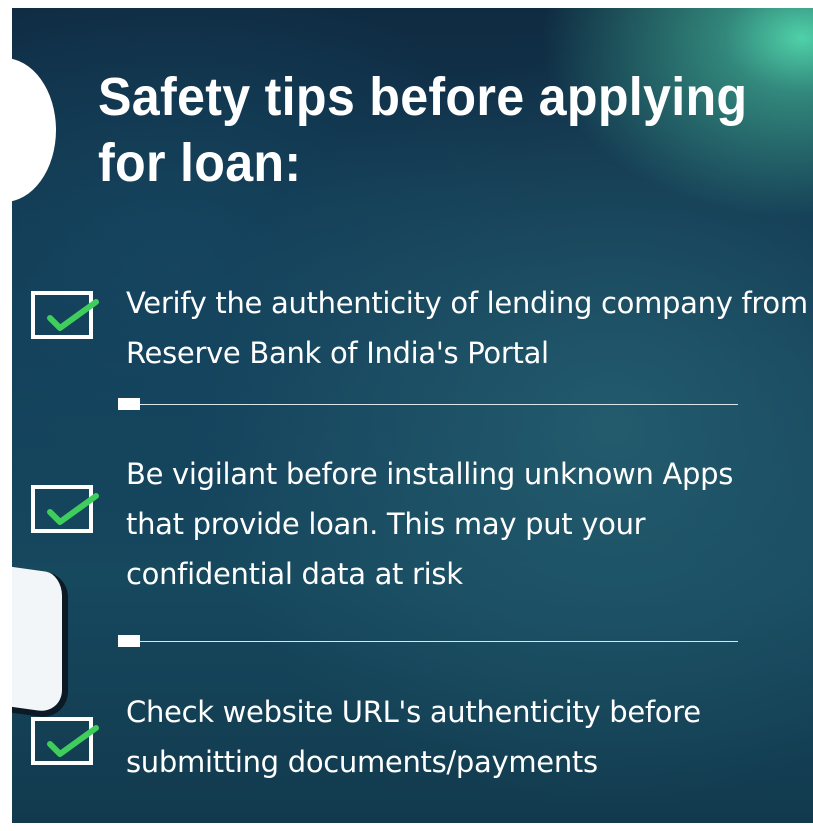 The height and width of the screenshot is (831, 813). Describe the element at coordinates (40, 641) in the screenshot. I see `phone-illustration` at that location.